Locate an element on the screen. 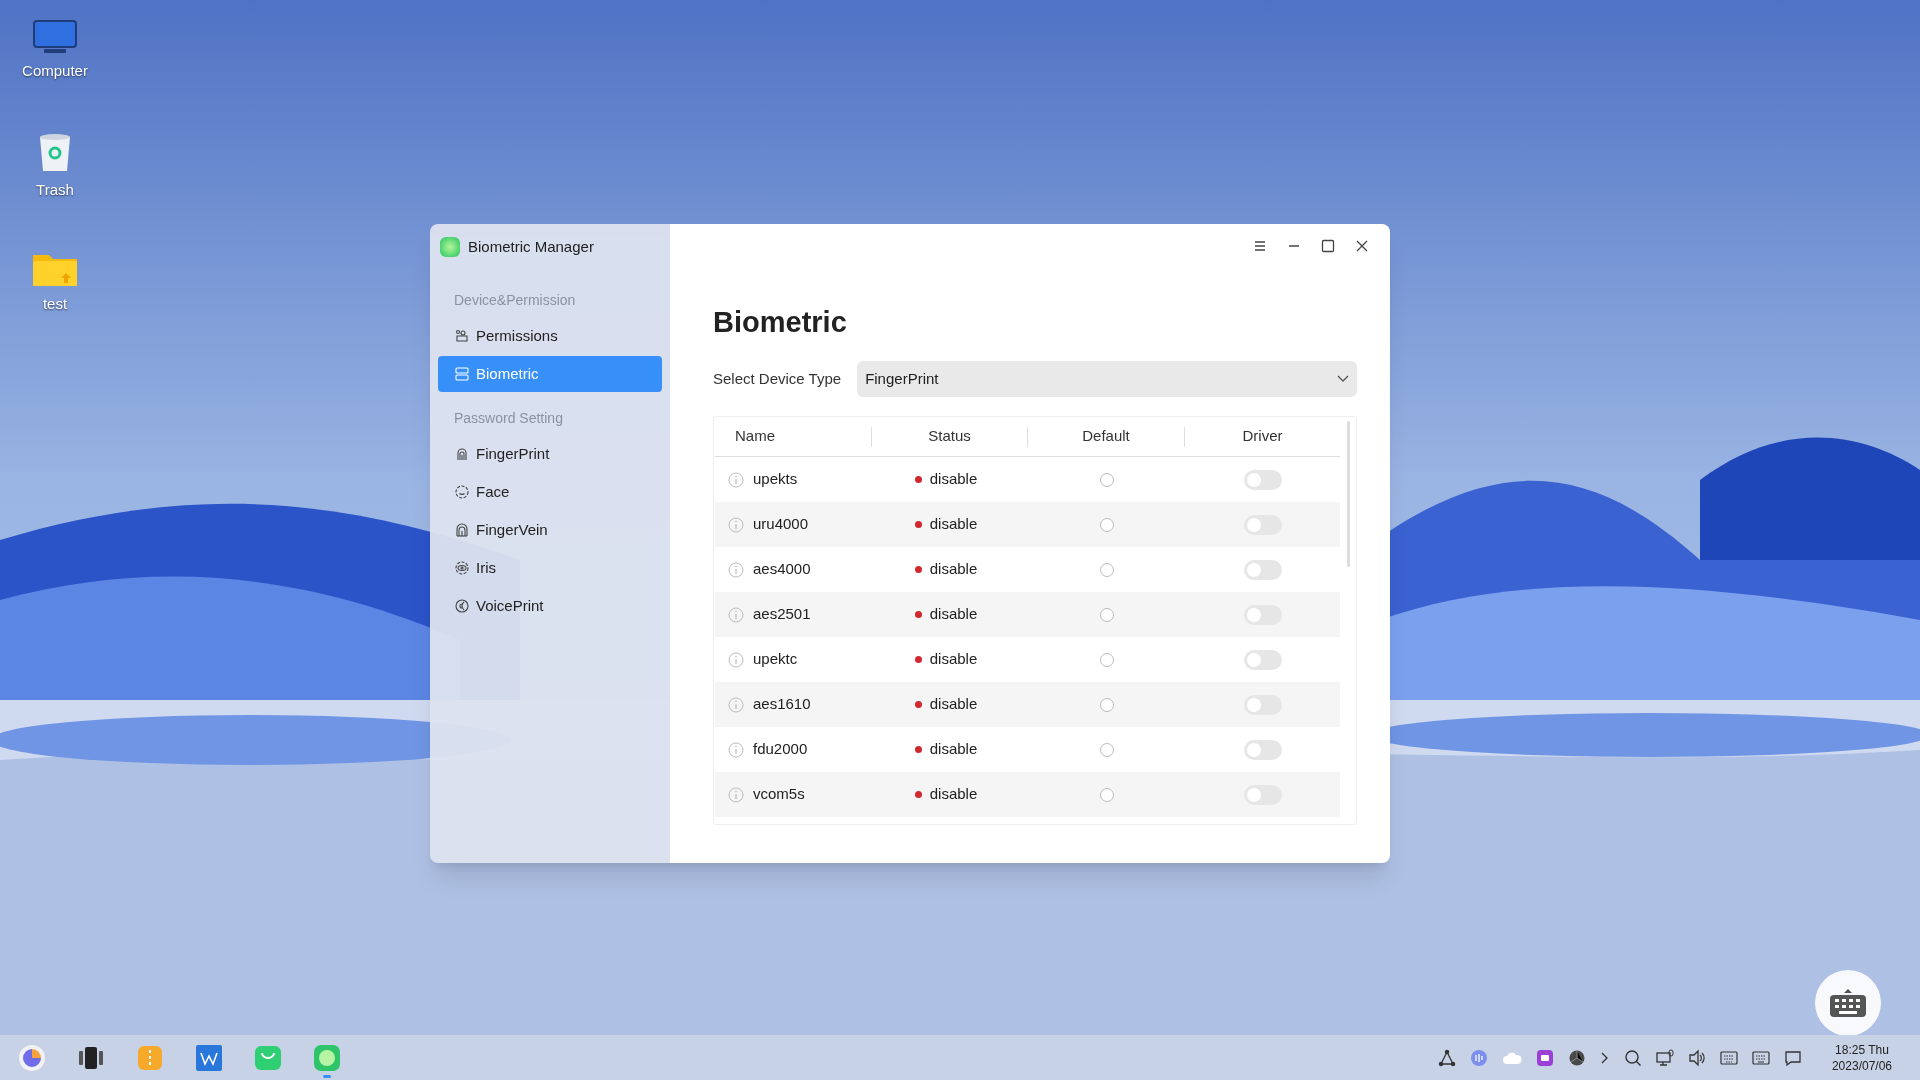 The width and height of the screenshot is (1920, 1080). device-name: fdu2000 is located at coordinates (780, 749).